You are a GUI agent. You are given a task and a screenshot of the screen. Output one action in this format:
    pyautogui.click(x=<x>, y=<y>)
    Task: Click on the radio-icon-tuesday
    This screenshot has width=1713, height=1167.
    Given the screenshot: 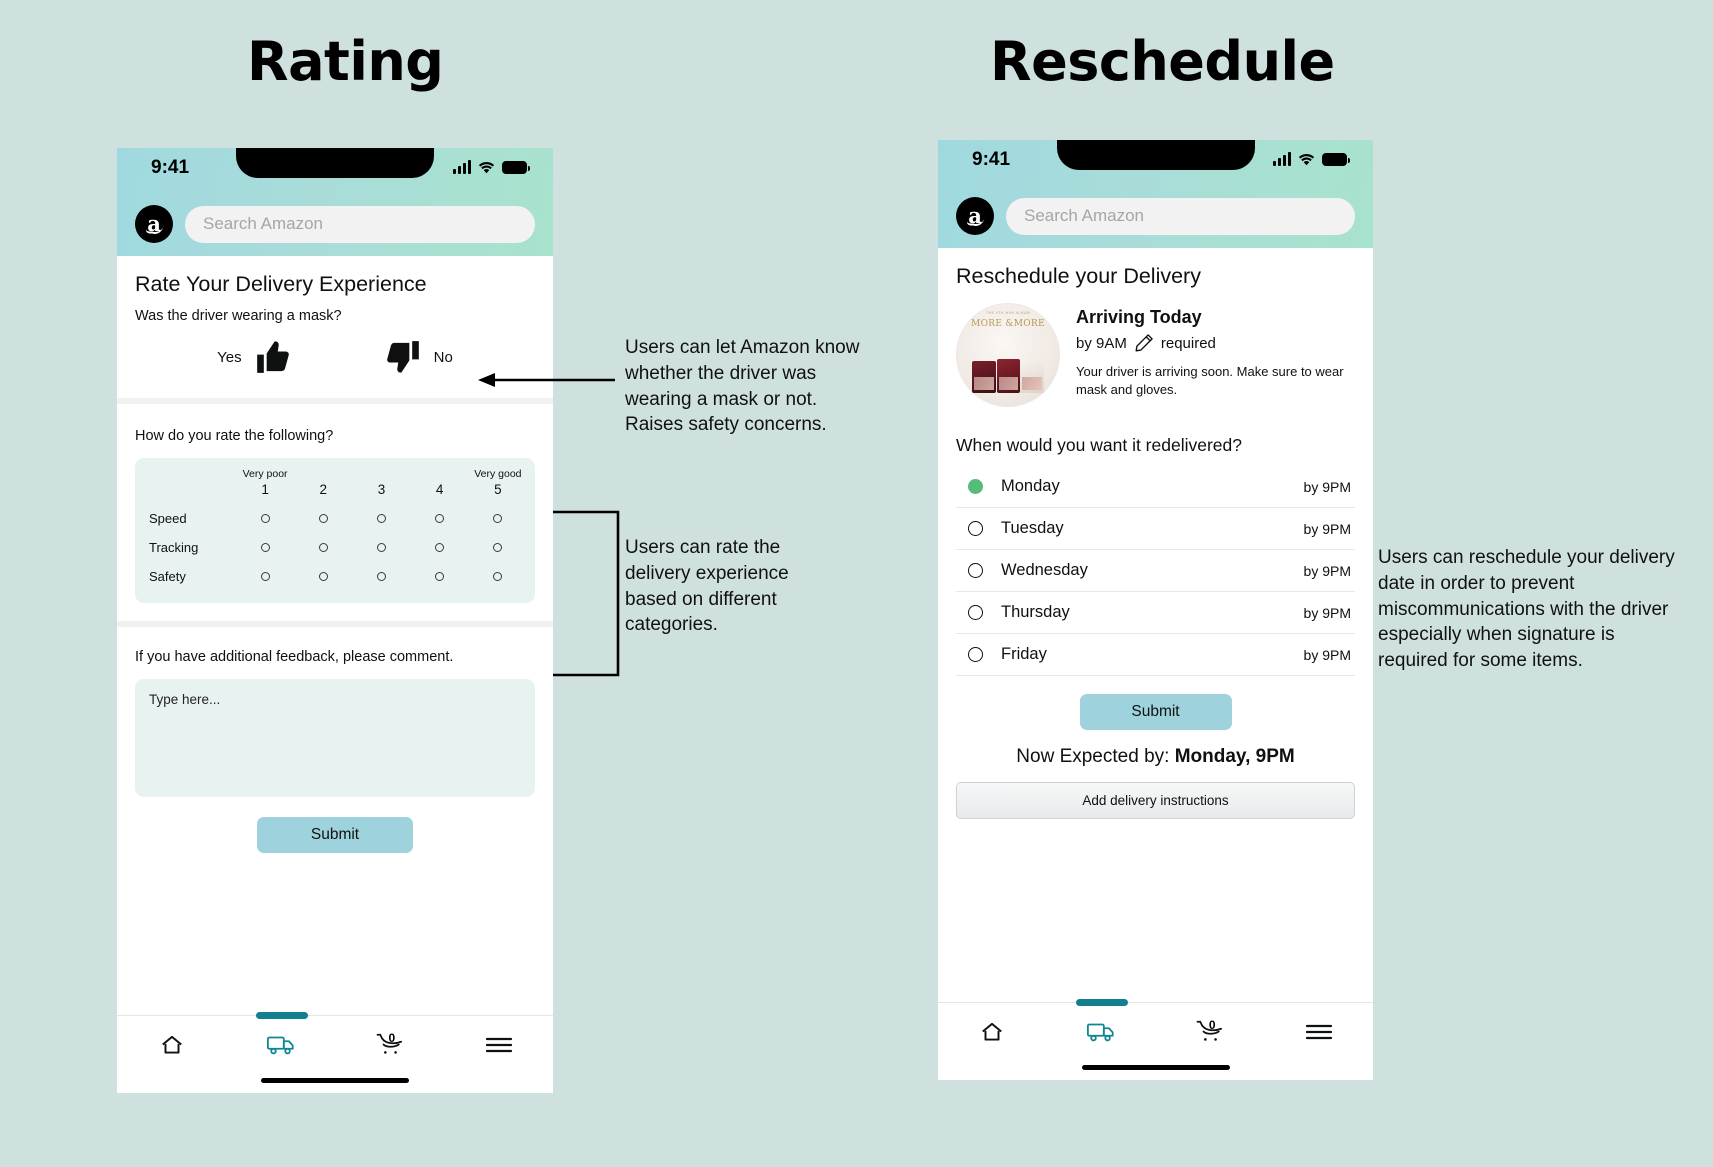 What is the action you would take?
    pyautogui.click(x=975, y=528)
    